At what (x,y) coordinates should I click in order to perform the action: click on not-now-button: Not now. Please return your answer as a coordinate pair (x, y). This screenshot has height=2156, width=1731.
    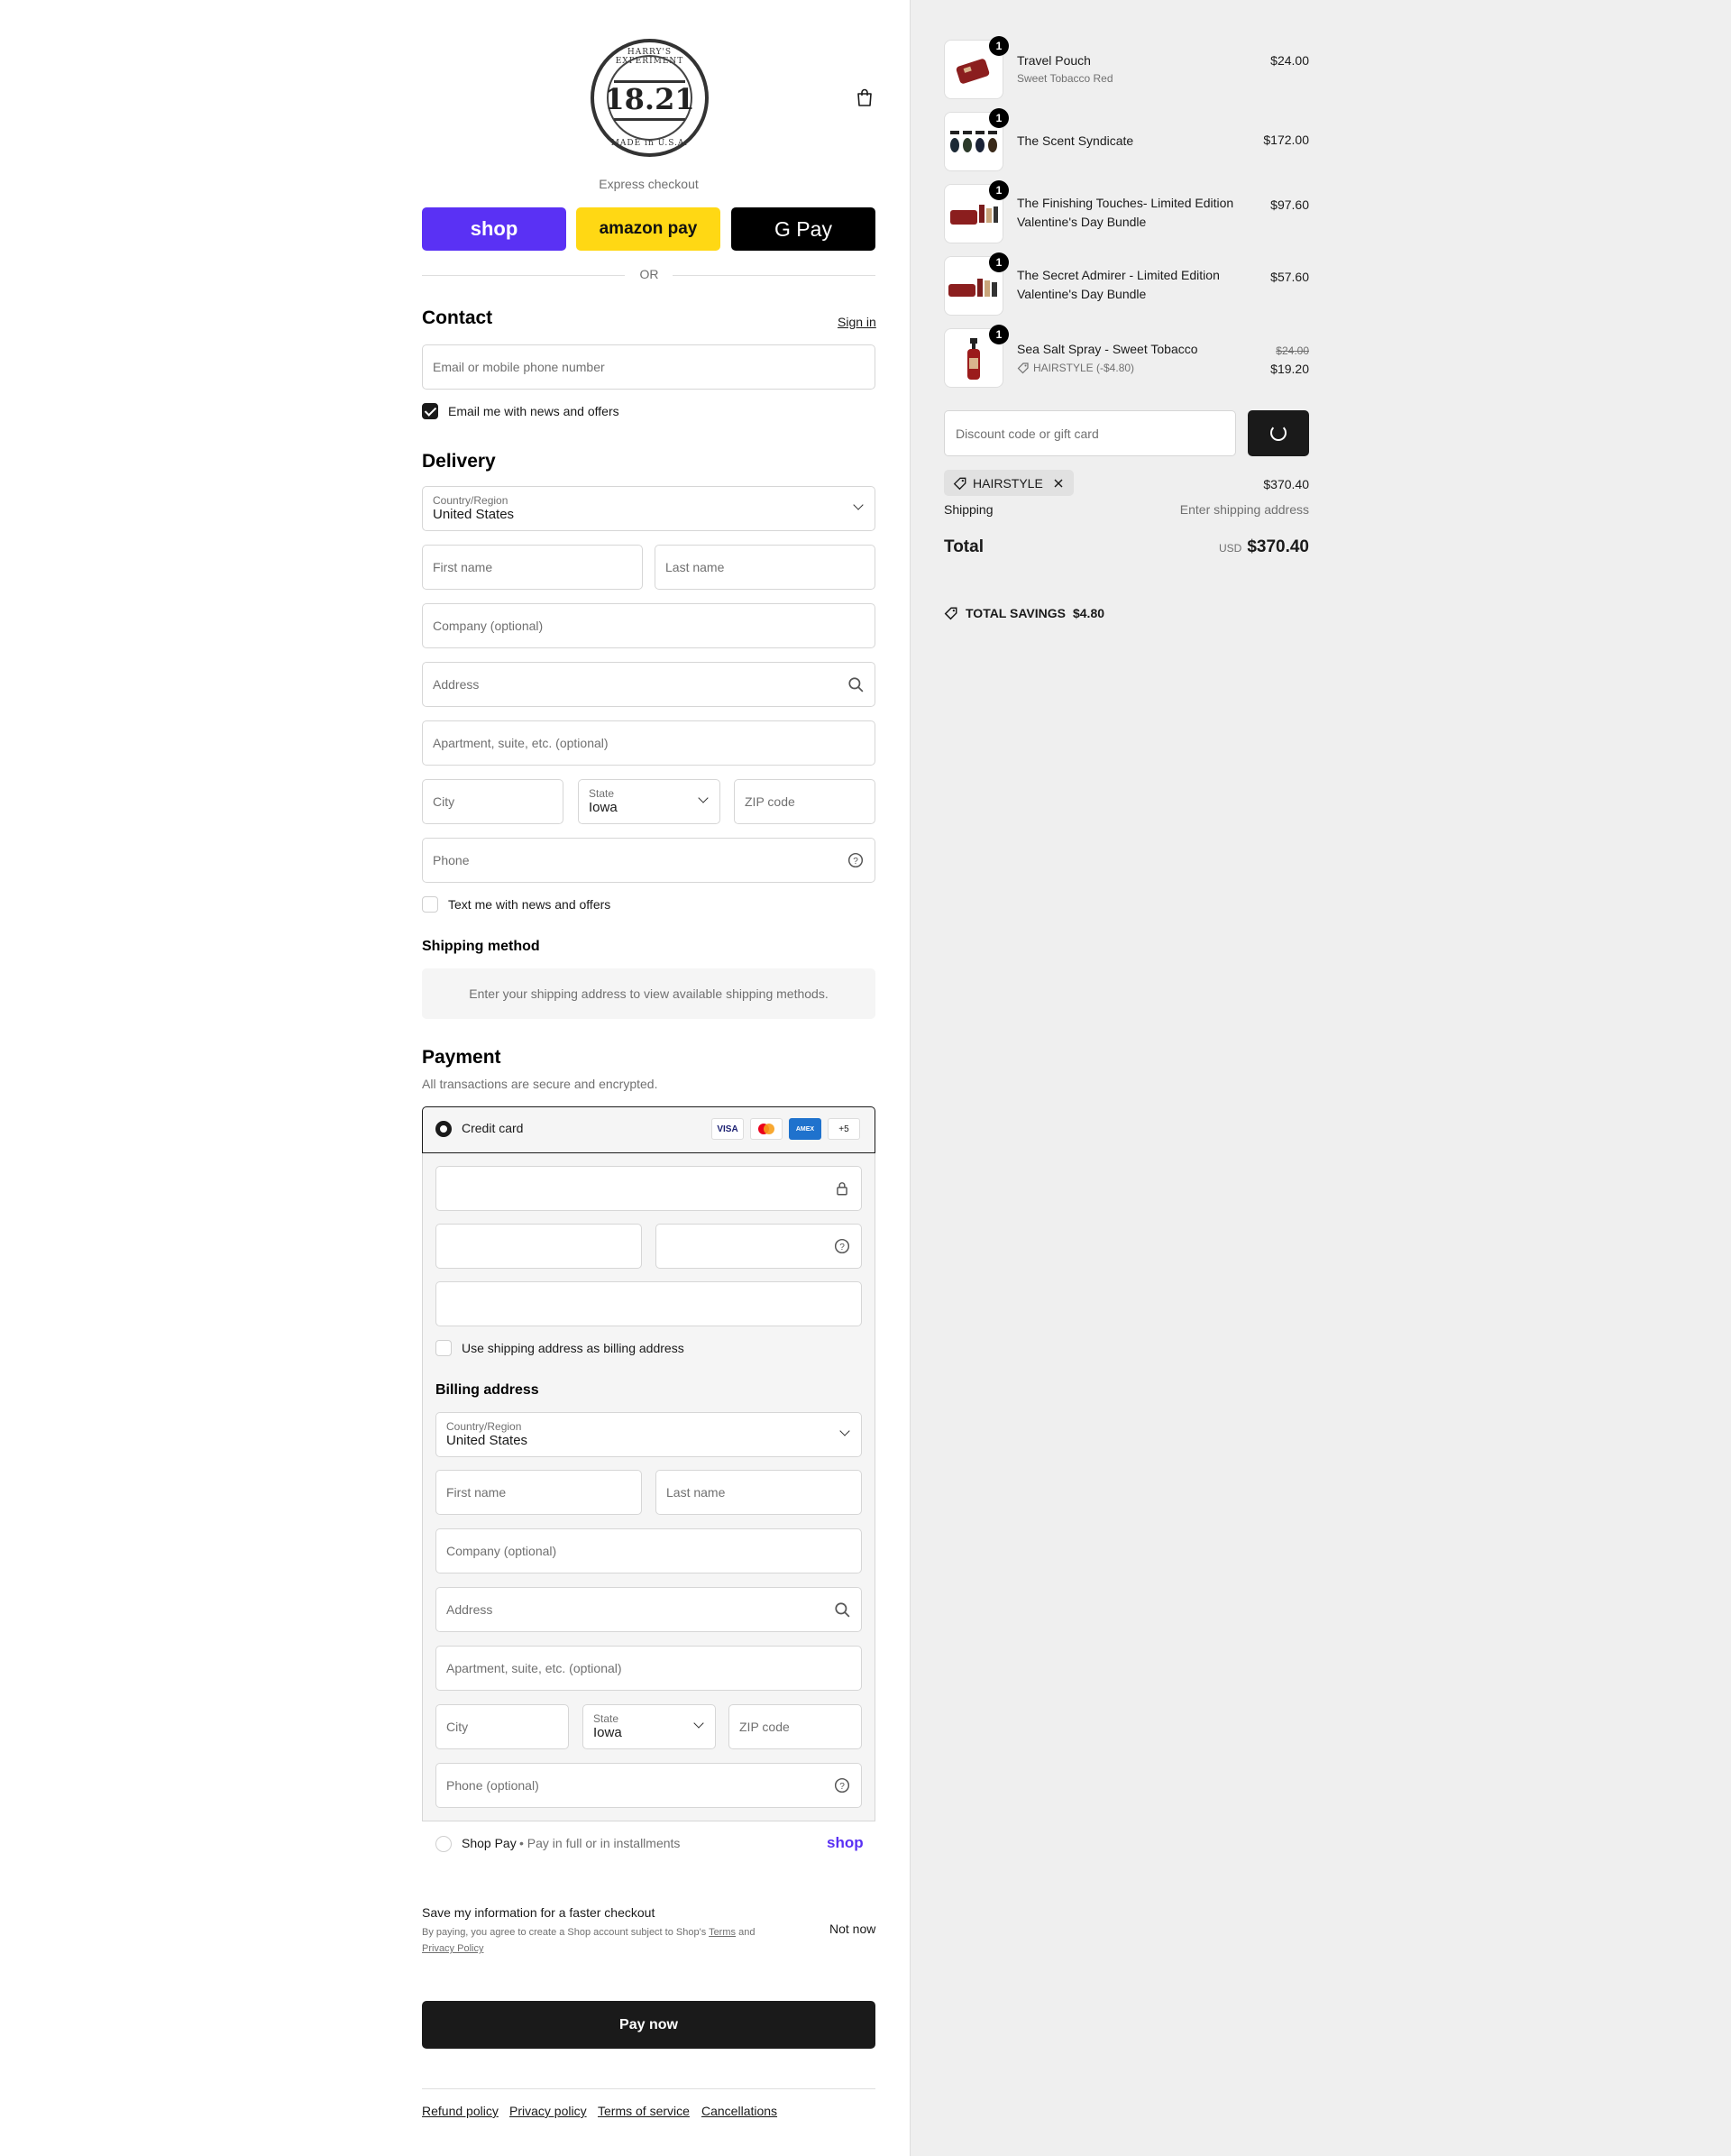
    Looking at the image, I should click on (852, 1929).